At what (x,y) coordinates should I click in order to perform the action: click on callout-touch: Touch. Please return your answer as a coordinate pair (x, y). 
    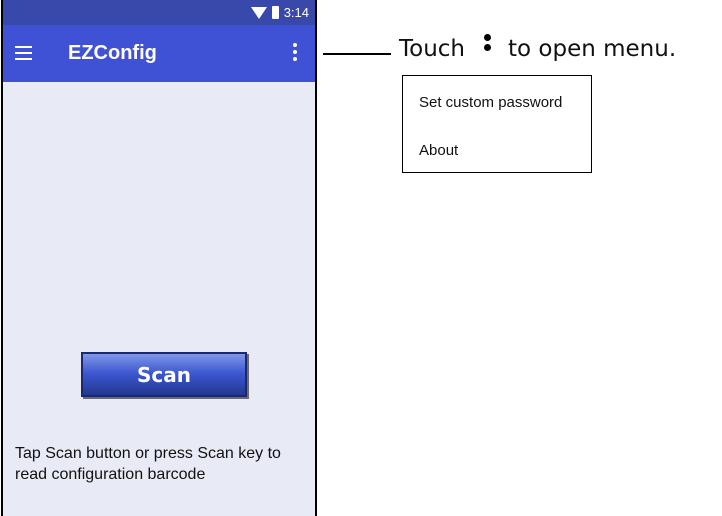
    Looking at the image, I should click on (432, 49).